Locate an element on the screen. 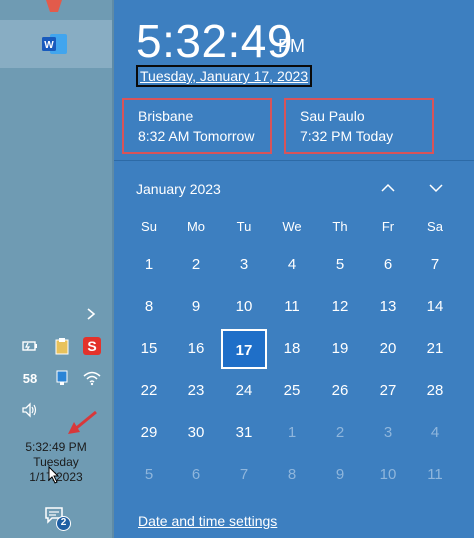 This screenshot has height=538, width=474. date-time-settings-link: Date and time settings is located at coordinates (207, 521).